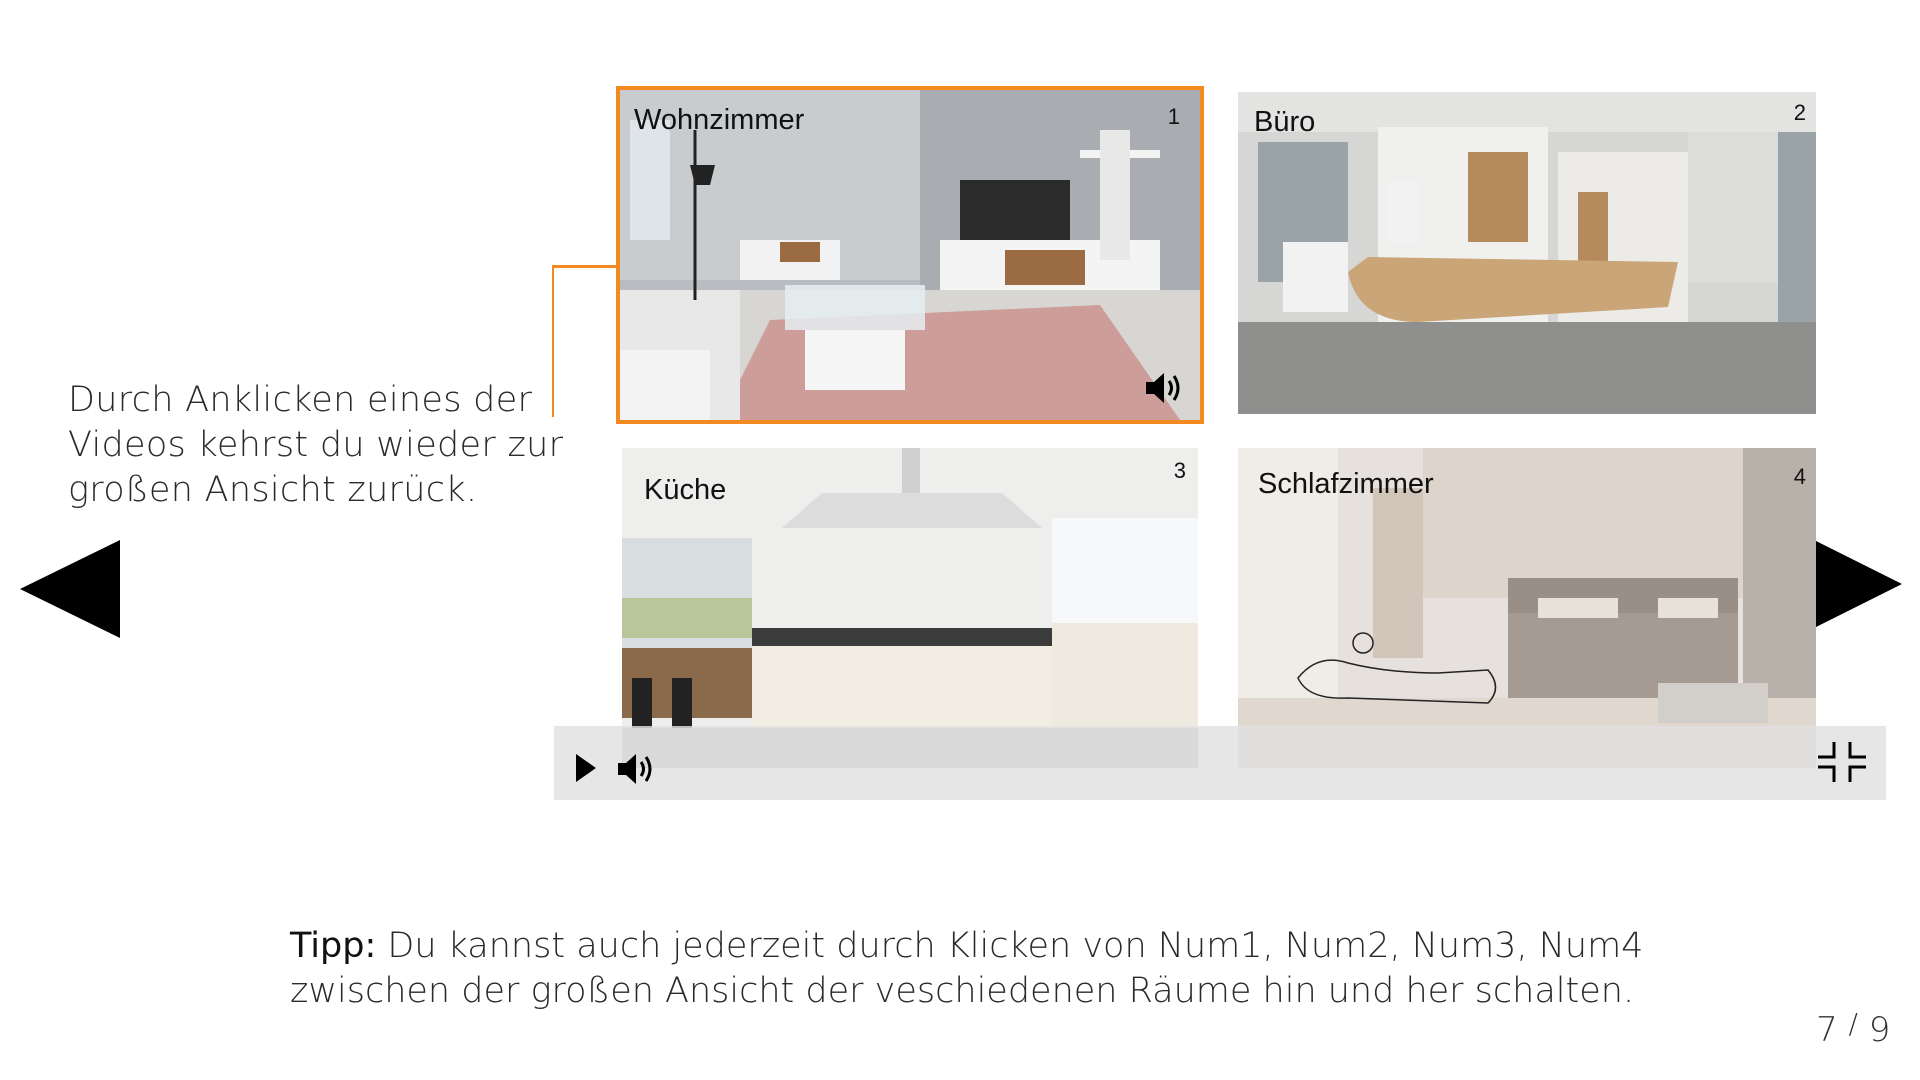  What do you see at coordinates (587, 266) in the screenshot?
I see `callout-connector` at bounding box center [587, 266].